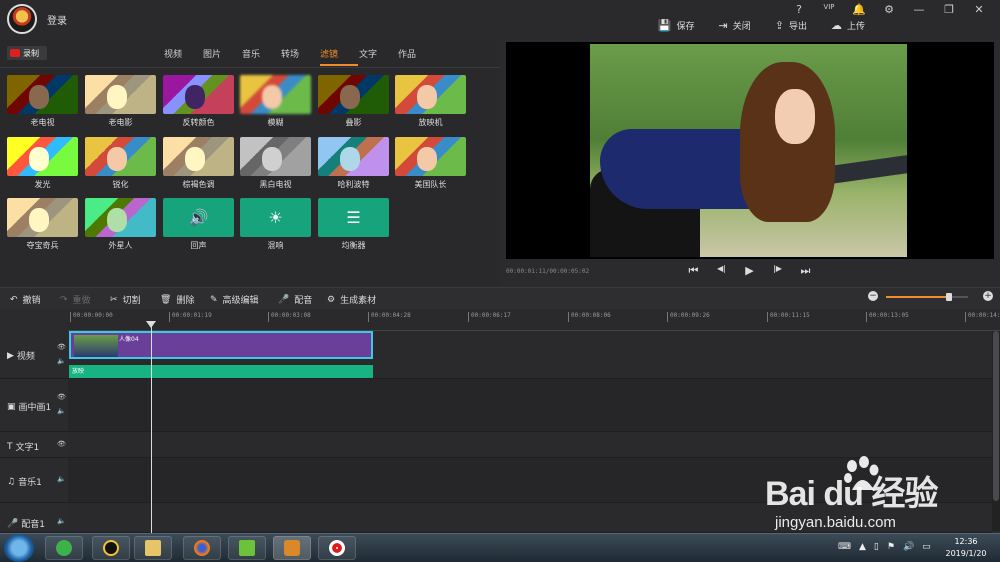 The height and width of the screenshot is (562, 1000). What do you see at coordinates (949, 9) in the screenshot?
I see `maximize-icon: ❐` at bounding box center [949, 9].